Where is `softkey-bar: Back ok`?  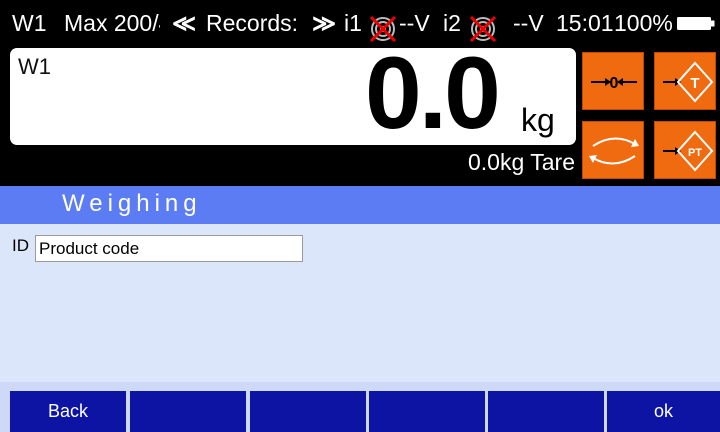
softkey-bar: Back ok is located at coordinates (360, 407).